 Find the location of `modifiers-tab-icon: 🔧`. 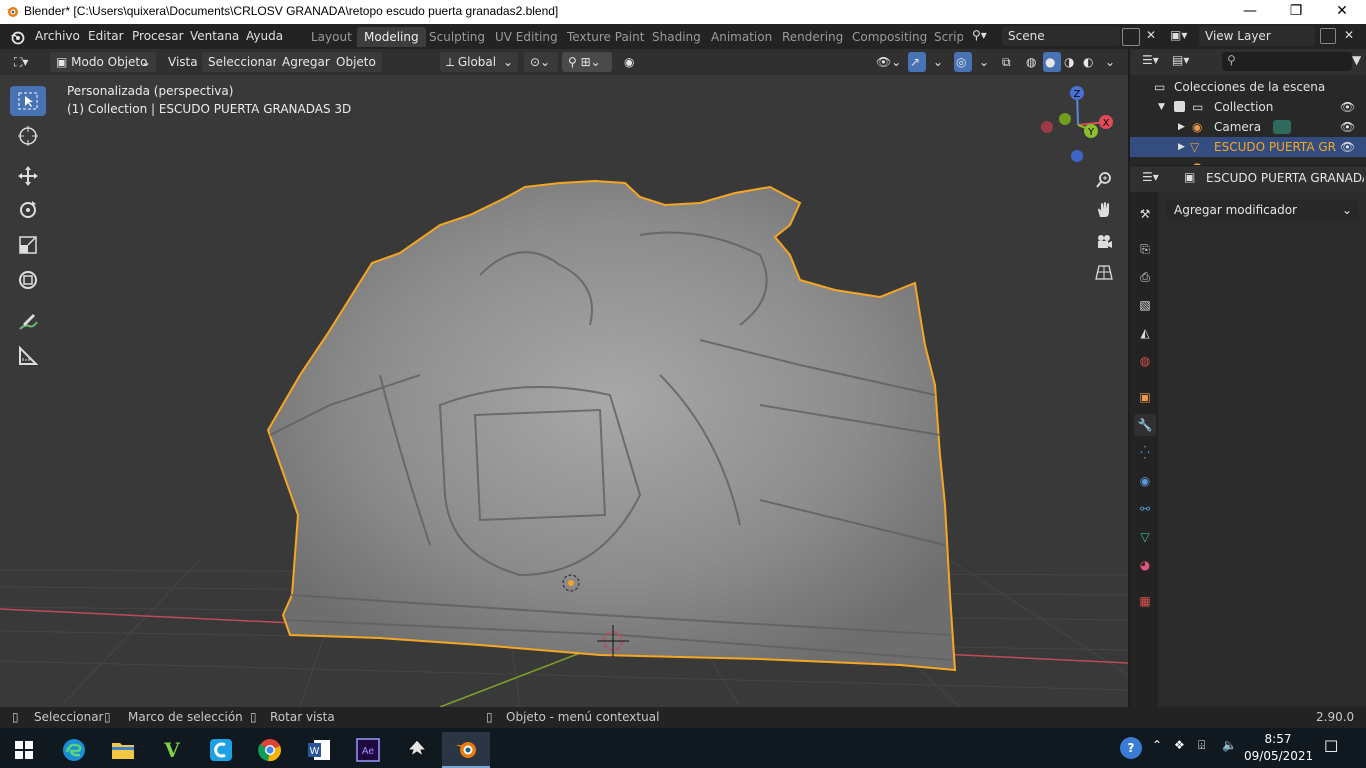

modifiers-tab-icon: 🔧 is located at coordinates (1145, 425).